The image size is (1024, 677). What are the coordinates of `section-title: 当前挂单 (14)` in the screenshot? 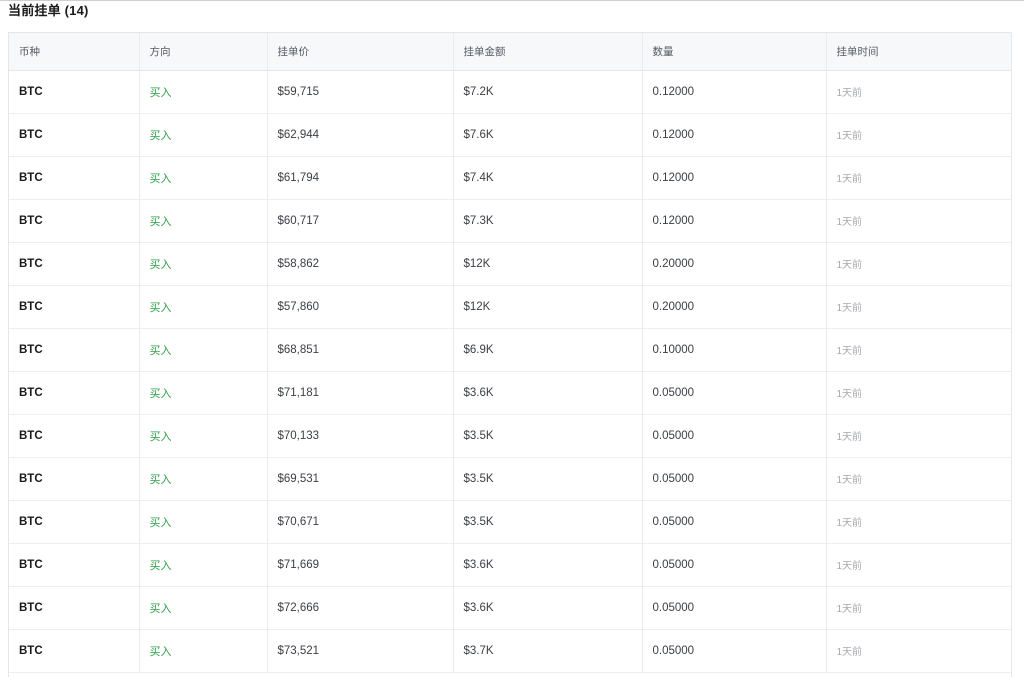 It's located at (48, 10).